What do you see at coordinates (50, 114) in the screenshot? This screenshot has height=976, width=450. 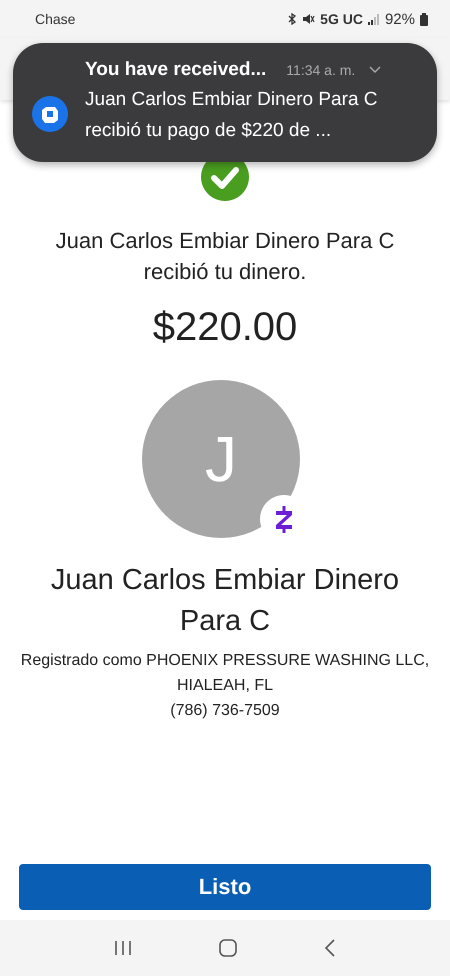 I see `bank-logo-icon` at bounding box center [50, 114].